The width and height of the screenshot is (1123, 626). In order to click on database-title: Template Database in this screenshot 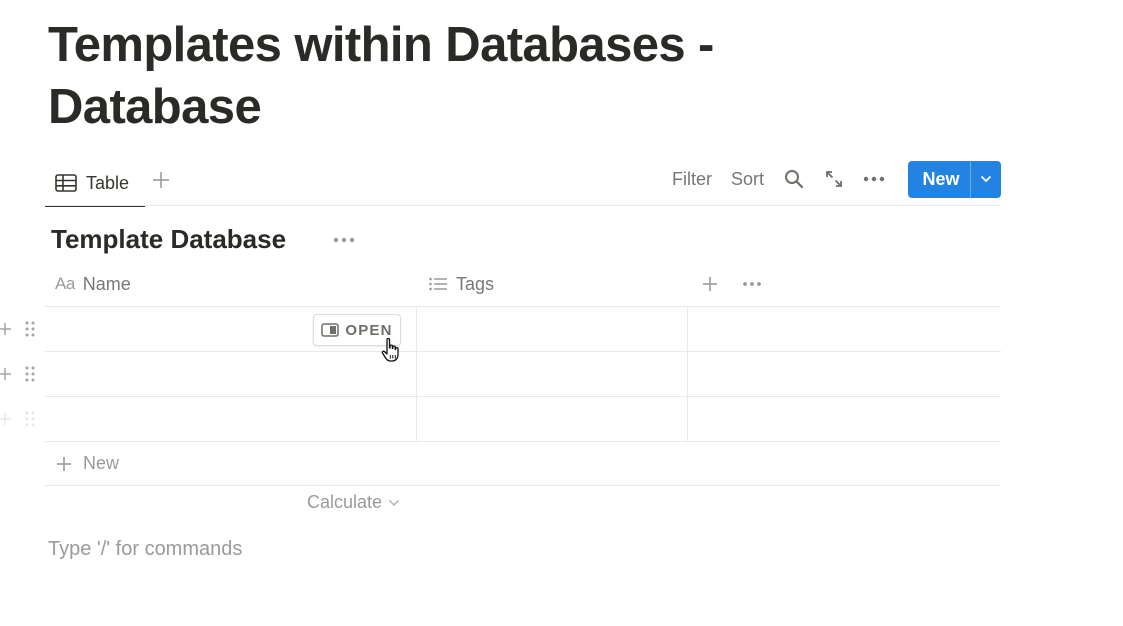, I will do `click(168, 239)`.